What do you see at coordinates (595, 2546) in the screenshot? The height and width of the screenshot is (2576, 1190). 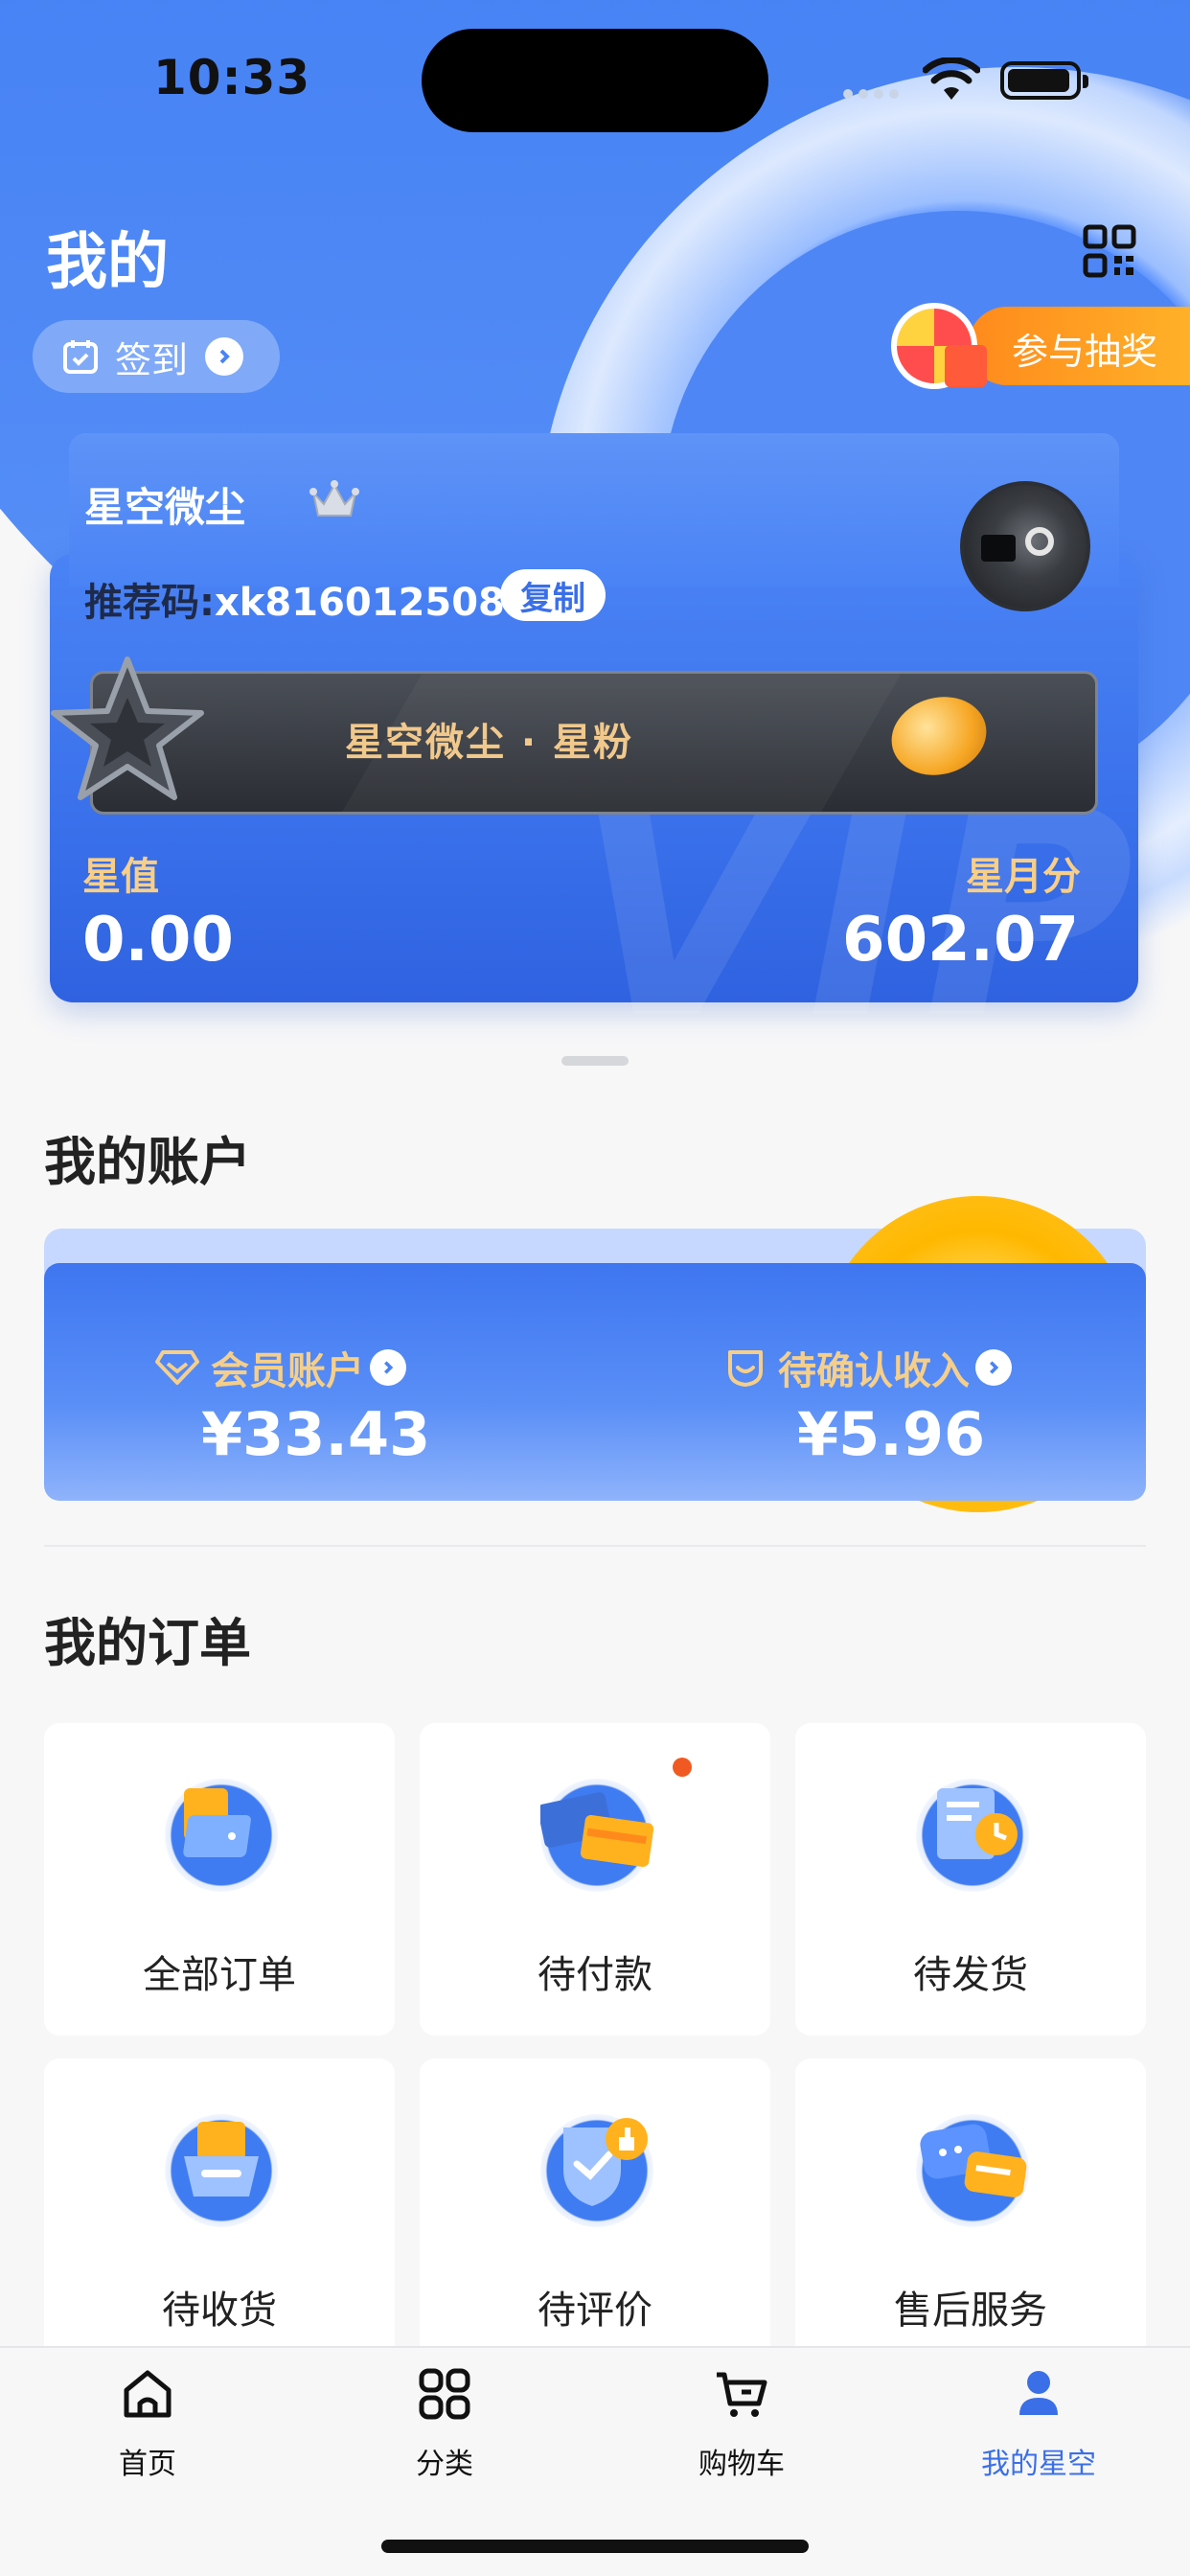 I see `home-indicator` at bounding box center [595, 2546].